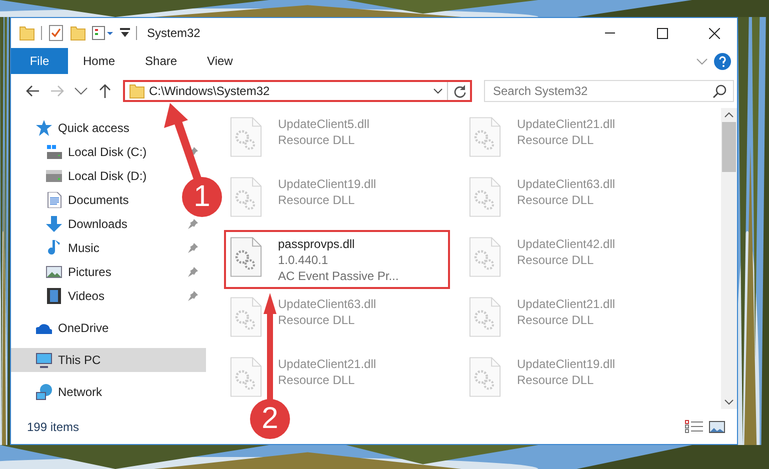 This screenshot has width=769, height=469. Describe the element at coordinates (54, 272) in the screenshot. I see `picture-icon` at that location.